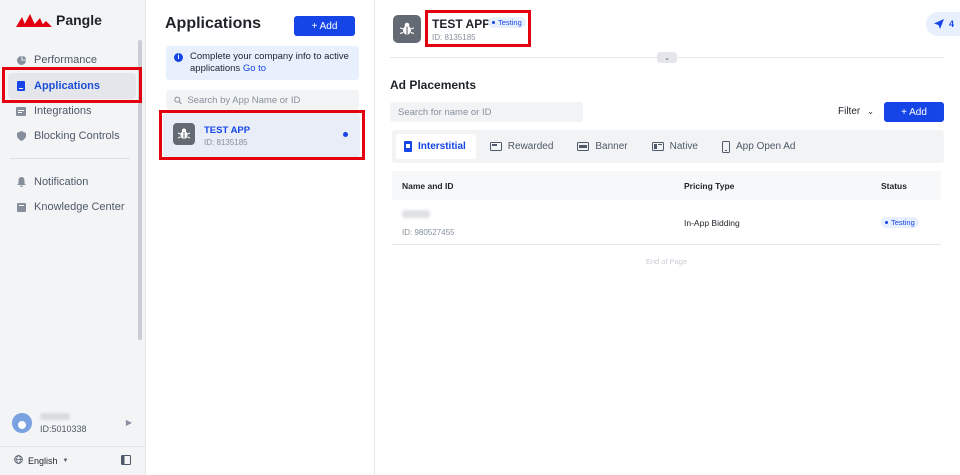 Image resolution: width=960 pixels, height=475 pixels. I want to click on sidebar-item-label: Performance, so click(65, 60).